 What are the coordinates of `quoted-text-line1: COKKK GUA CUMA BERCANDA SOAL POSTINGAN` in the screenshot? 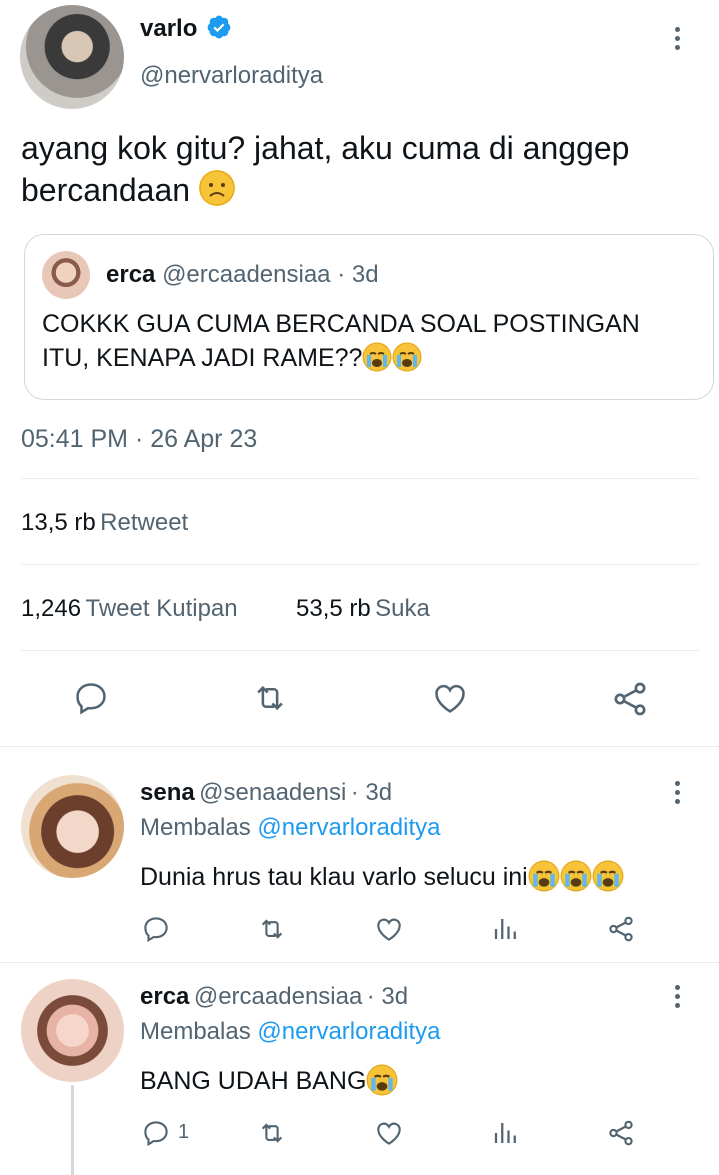 It's located at (341, 324).